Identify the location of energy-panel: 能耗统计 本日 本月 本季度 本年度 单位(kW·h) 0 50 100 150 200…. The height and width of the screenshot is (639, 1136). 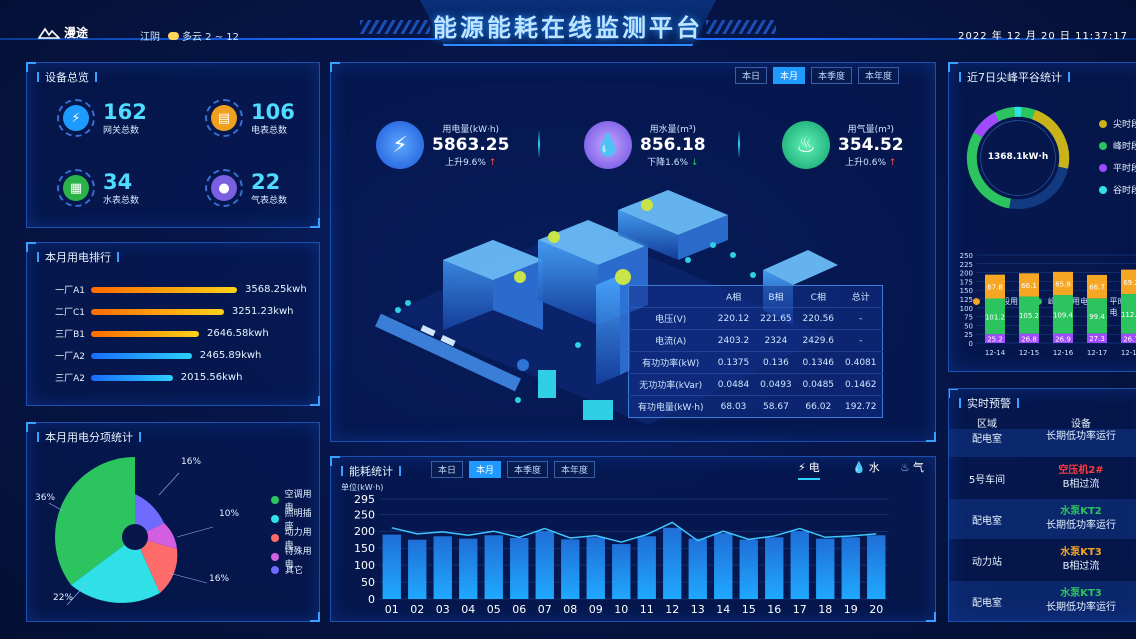
(633, 539).